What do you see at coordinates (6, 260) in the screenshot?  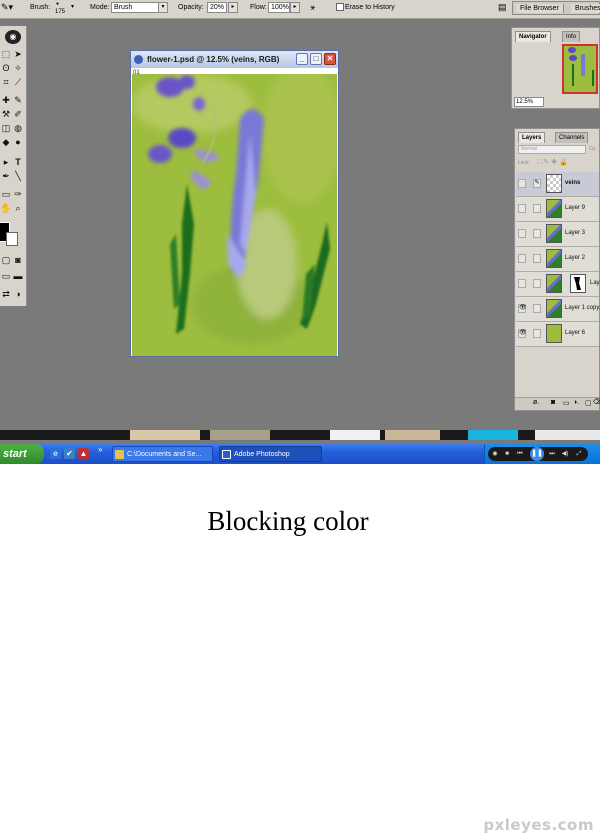 I see `standard-mode-icon: ▢` at bounding box center [6, 260].